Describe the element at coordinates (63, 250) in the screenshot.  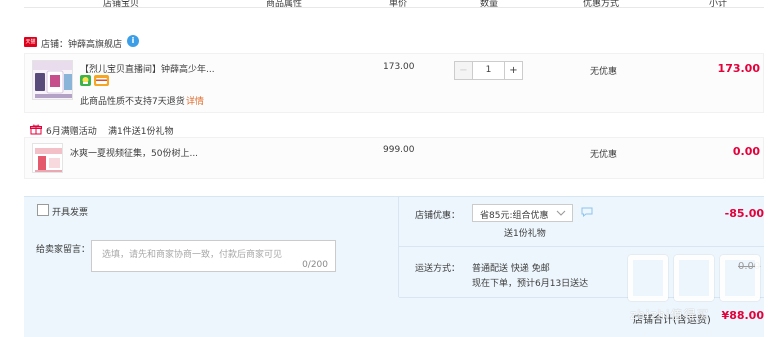
I see `message-label: 给卖家留言：` at that location.